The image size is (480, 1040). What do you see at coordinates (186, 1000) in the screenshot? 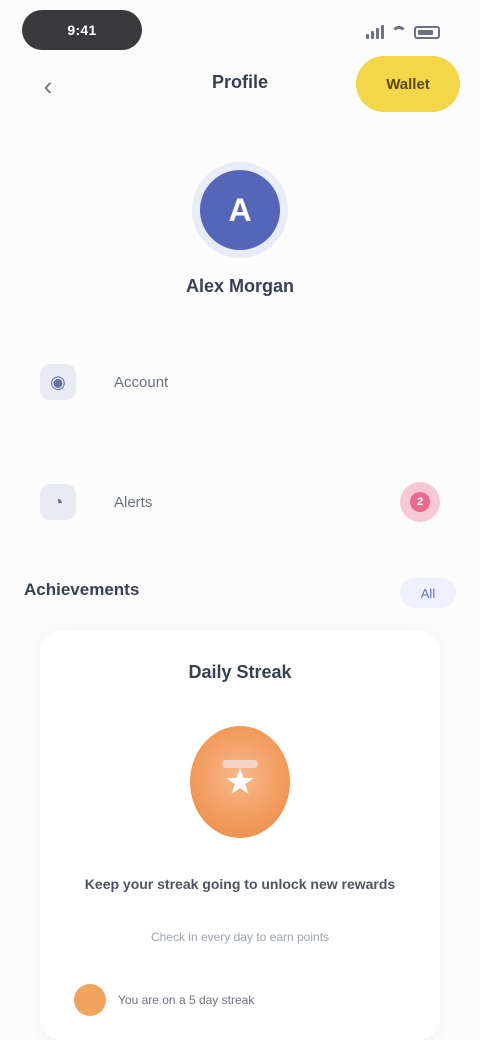
I see `card-footer-text: You are on a 5 day streak` at bounding box center [186, 1000].